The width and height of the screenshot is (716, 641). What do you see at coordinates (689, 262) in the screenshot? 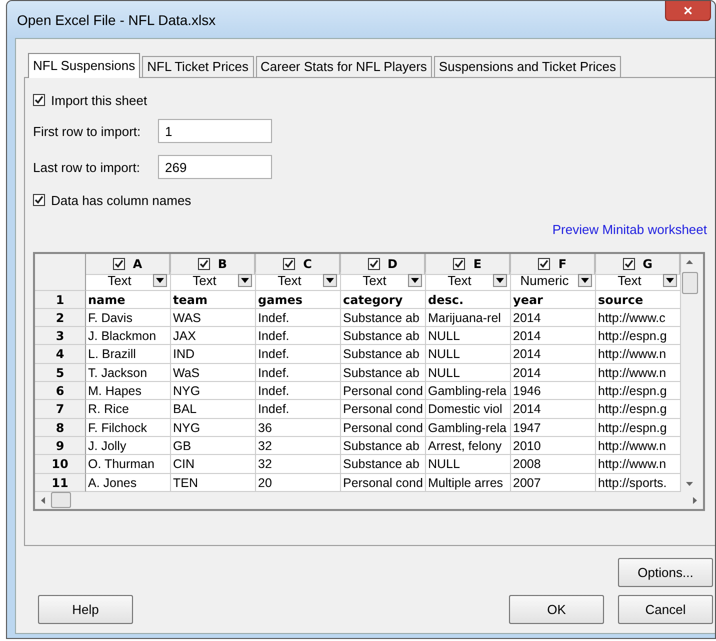
I see `scroll-up-arrow-icon` at bounding box center [689, 262].